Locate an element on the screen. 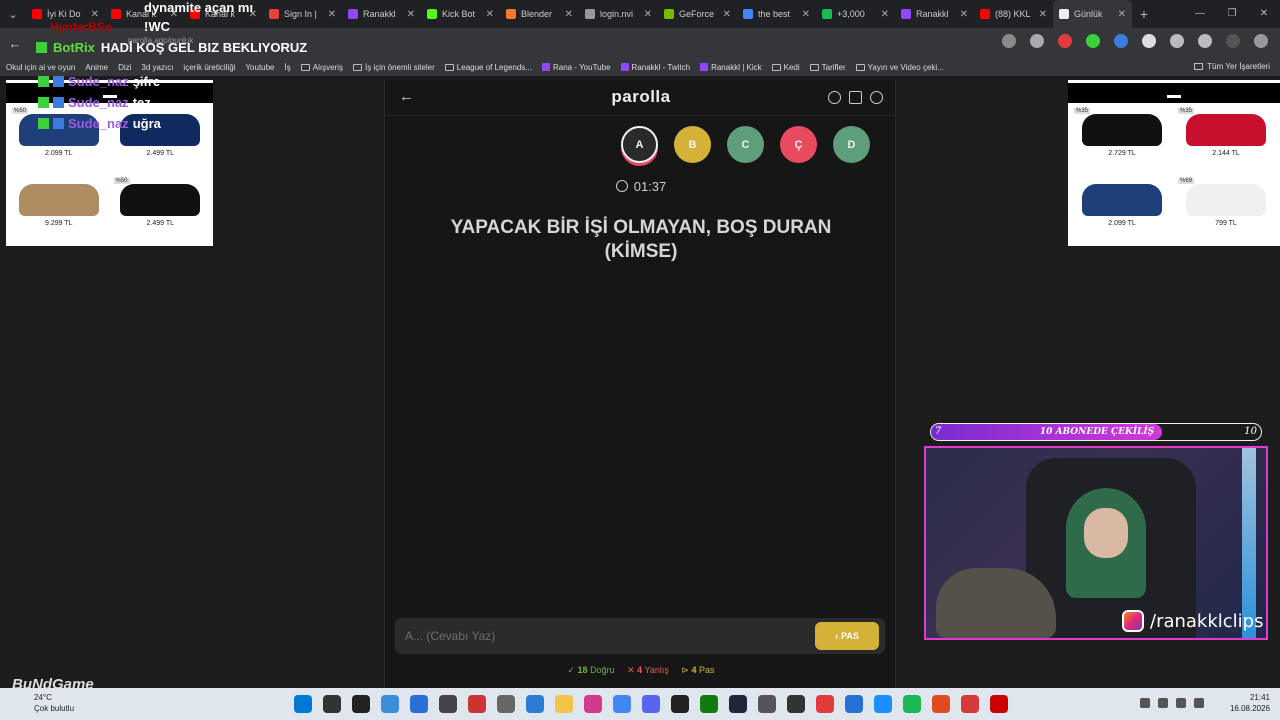  answer-box: › PAS is located at coordinates (640, 636).